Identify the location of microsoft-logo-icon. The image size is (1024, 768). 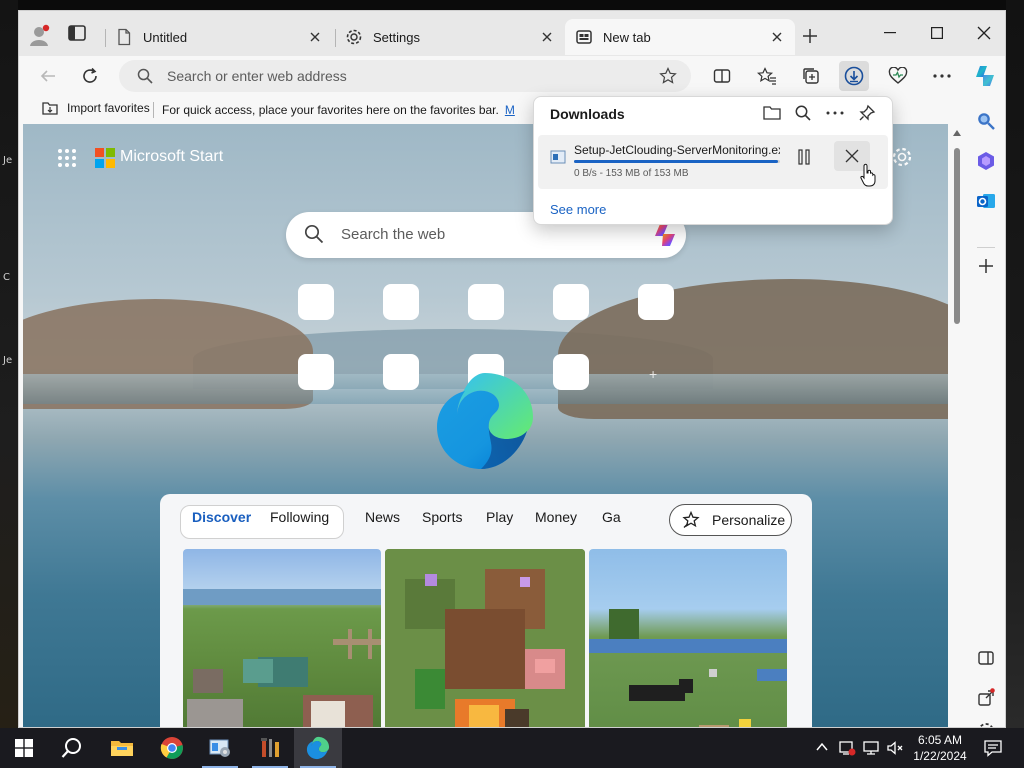
(105, 158).